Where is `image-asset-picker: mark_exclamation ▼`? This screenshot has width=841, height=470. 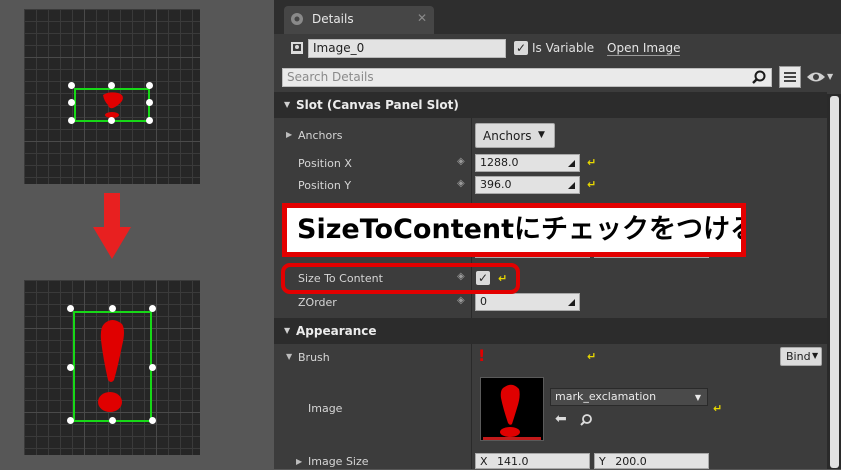
image-asset-picker: mark_exclamation ▼ is located at coordinates (629, 397).